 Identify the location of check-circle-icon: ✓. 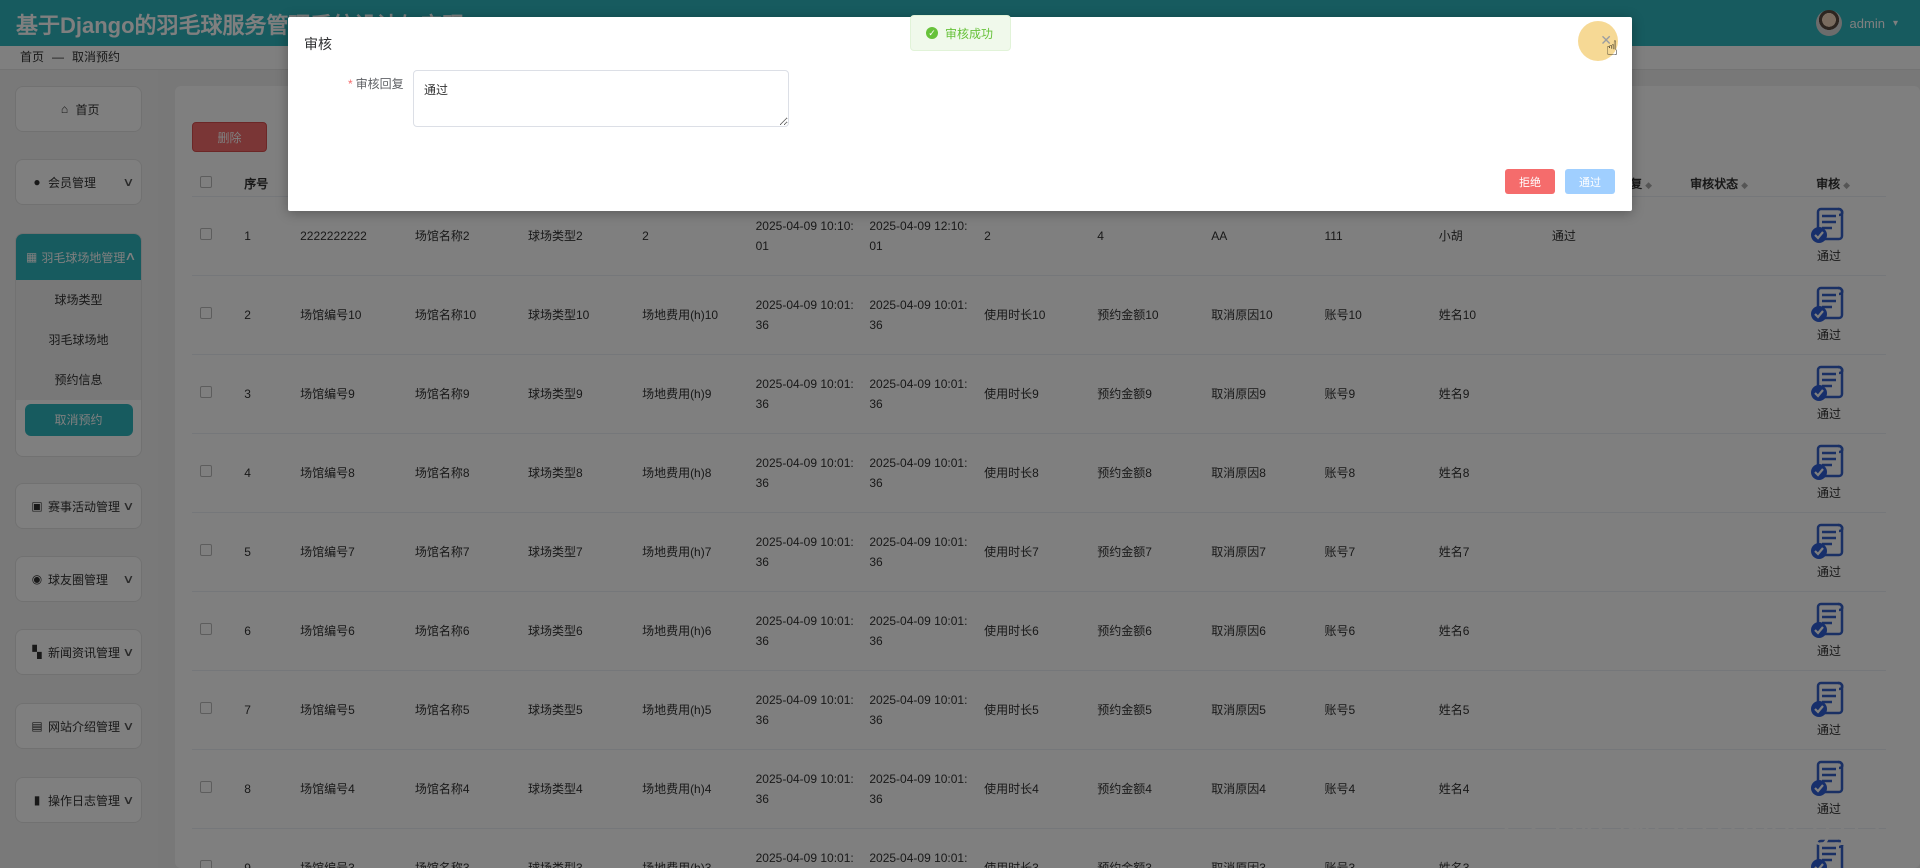
(932, 33).